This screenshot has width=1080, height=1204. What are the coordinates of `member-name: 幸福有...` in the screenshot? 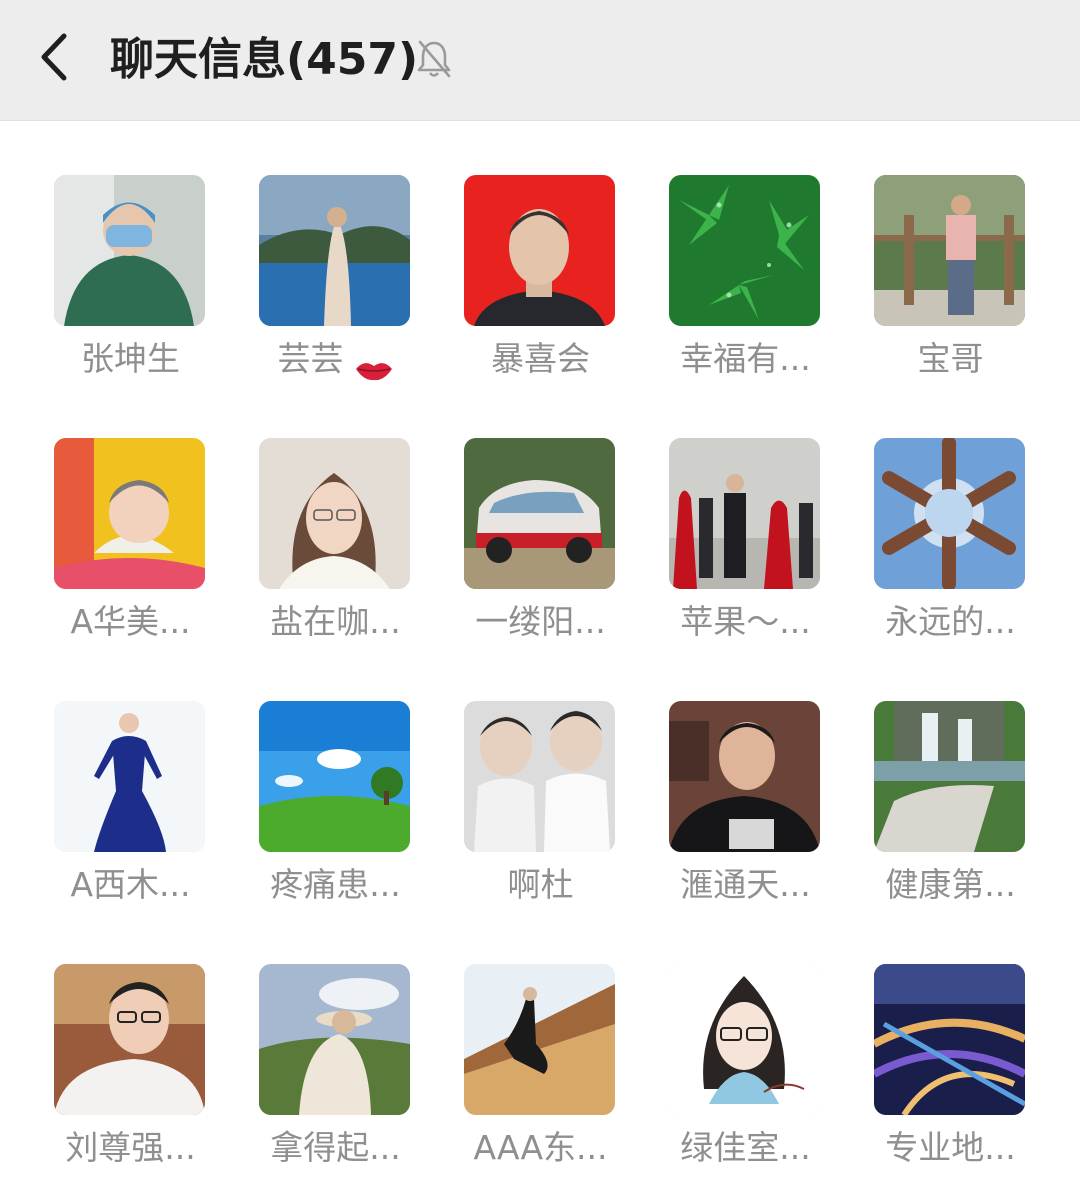 It's located at (745, 358).